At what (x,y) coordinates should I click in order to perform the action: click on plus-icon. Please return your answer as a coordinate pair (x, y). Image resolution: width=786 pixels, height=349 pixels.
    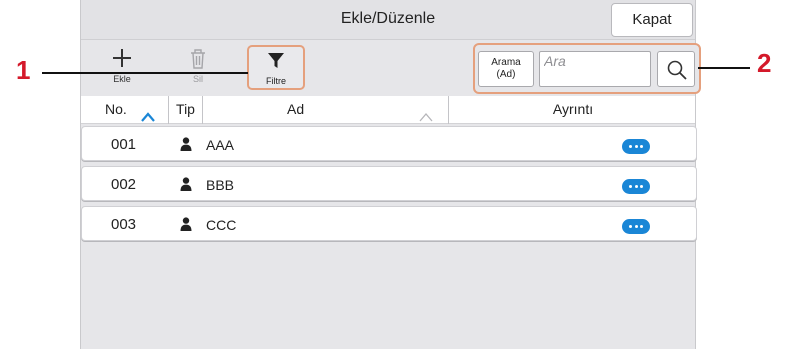
    Looking at the image, I should click on (122, 60).